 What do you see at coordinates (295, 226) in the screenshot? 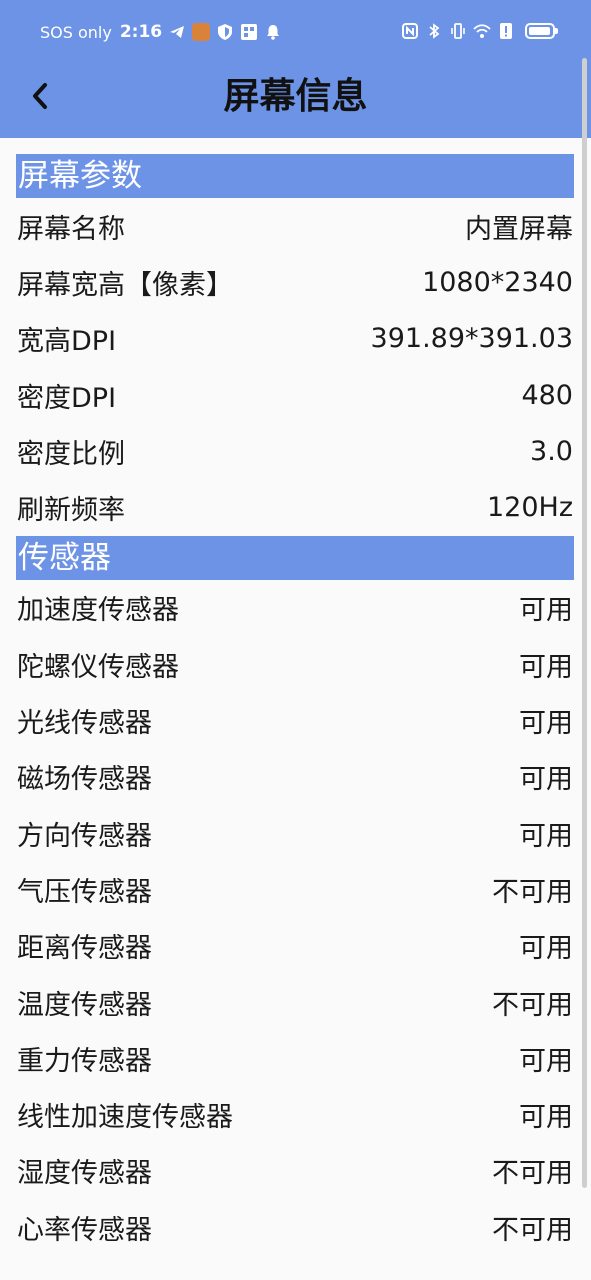
I see `list-item: 屏幕名称 内置屏幕` at bounding box center [295, 226].